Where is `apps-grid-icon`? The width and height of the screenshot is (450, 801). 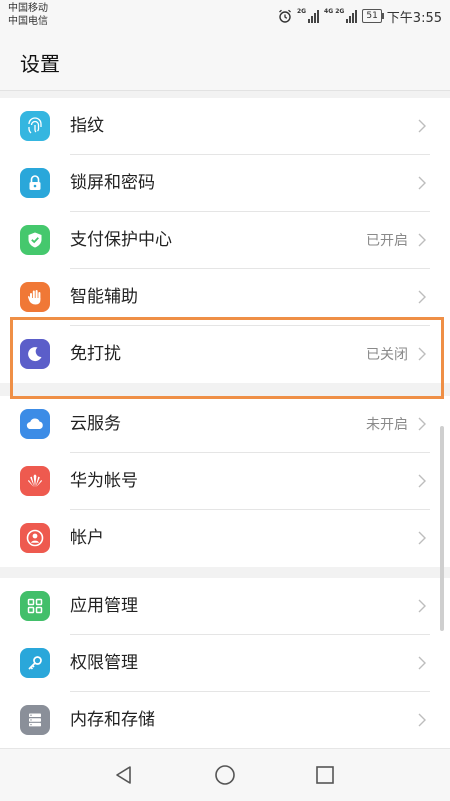
apps-grid-icon is located at coordinates (35, 606).